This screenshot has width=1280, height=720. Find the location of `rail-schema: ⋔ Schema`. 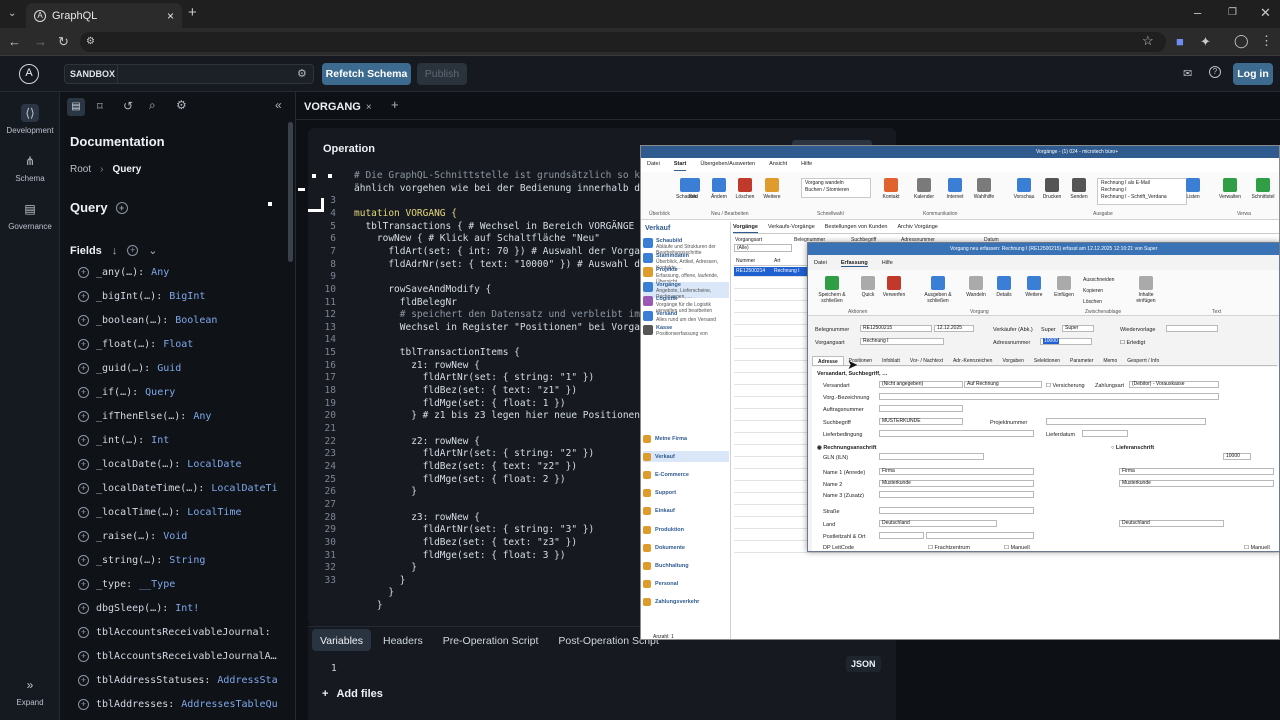

rail-schema: ⋔ Schema is located at coordinates (30, 167).